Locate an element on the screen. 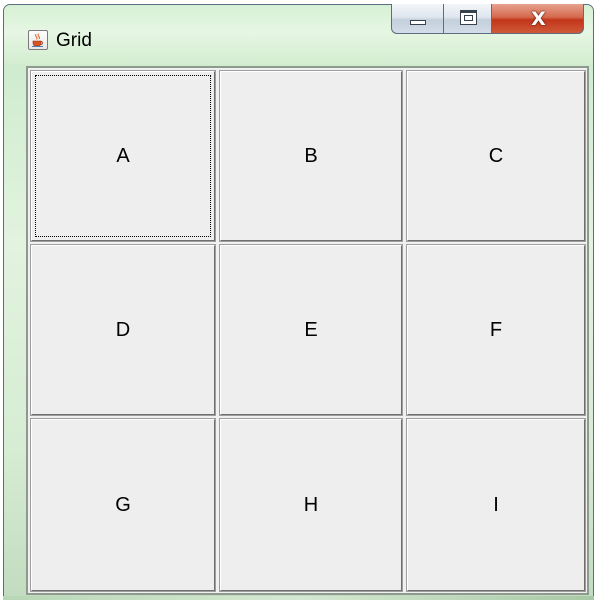 Image resolution: width=597 pixels, height=603 pixels. window-title: Grid is located at coordinates (74, 40).